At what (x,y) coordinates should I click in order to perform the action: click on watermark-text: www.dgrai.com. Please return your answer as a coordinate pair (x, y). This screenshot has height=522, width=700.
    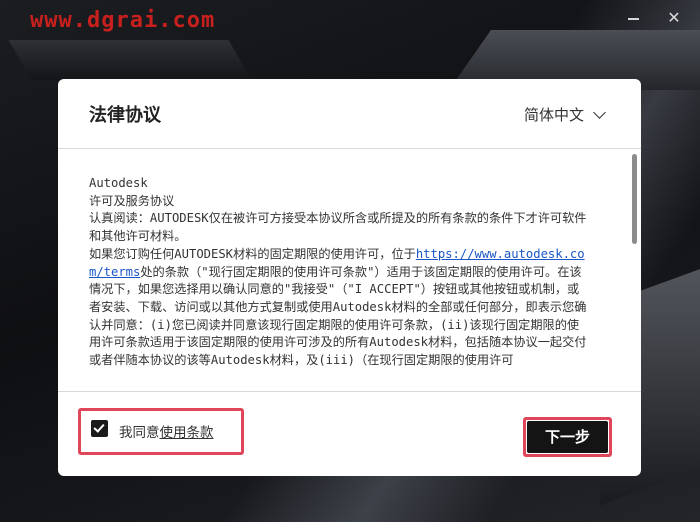
    Looking at the image, I should click on (123, 20).